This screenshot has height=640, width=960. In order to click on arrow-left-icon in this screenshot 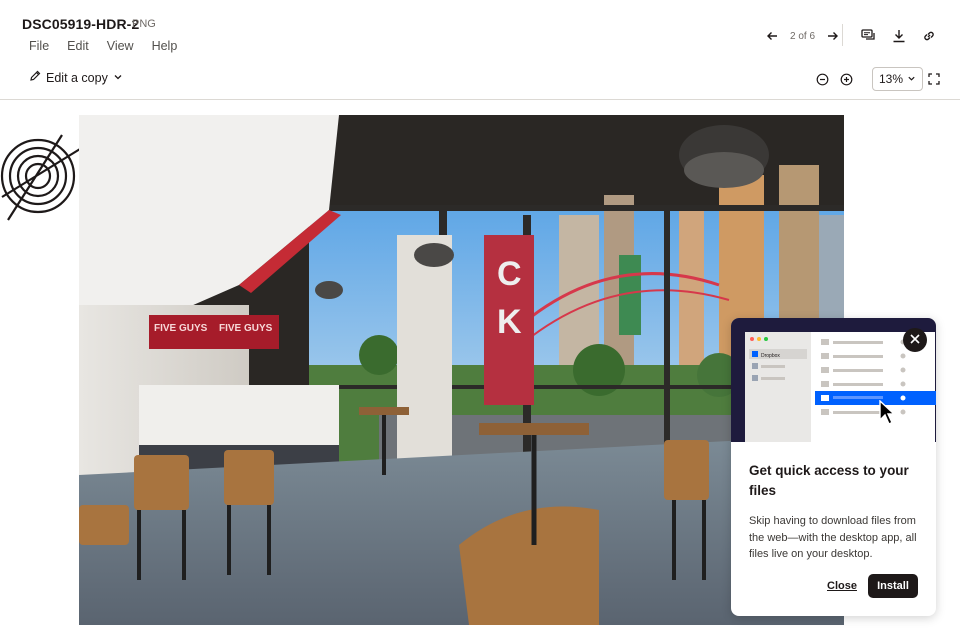, I will do `click(772, 36)`.